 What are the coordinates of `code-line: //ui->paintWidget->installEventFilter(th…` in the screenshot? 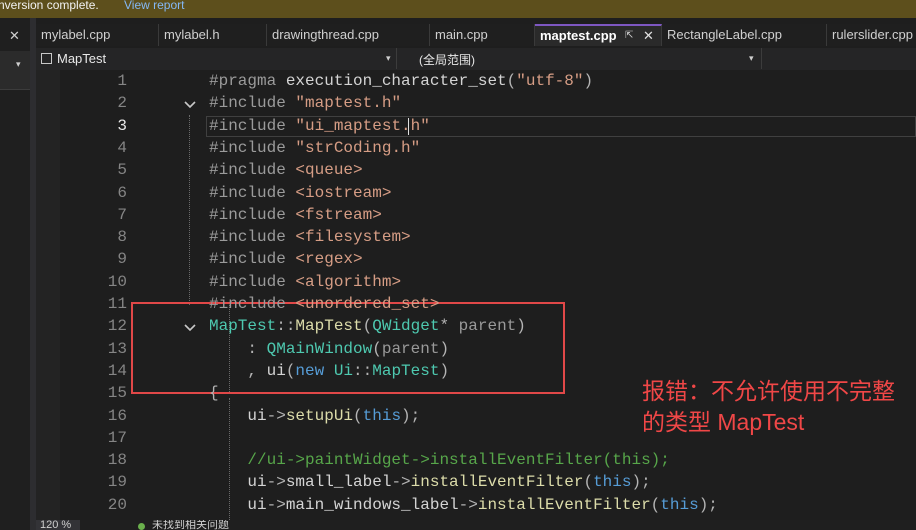 It's located at (439, 460).